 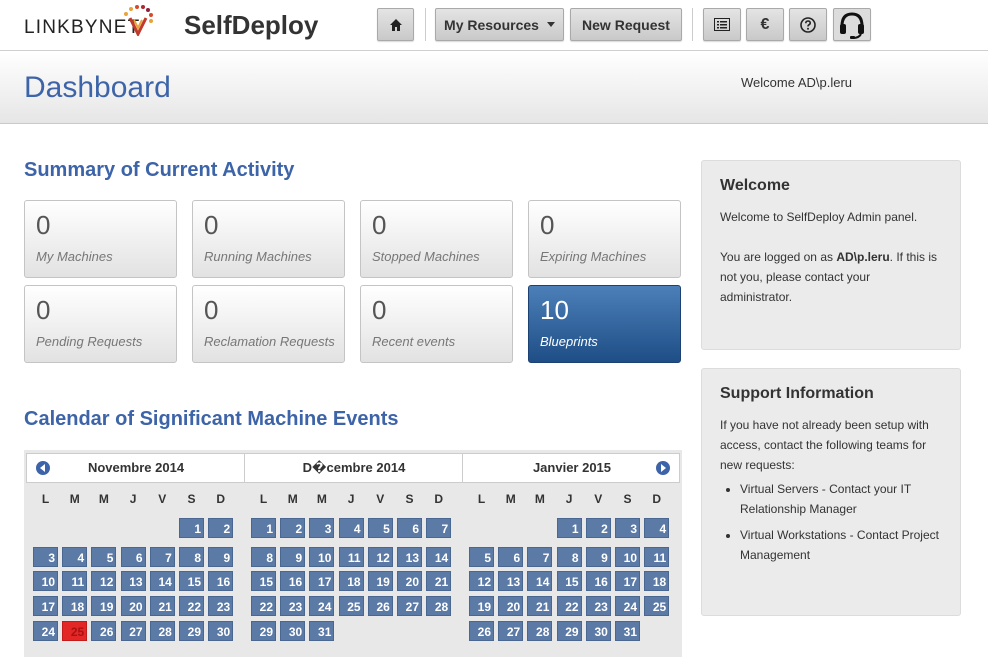 What do you see at coordinates (100, 239) in the screenshot?
I see `tile-my-machines: 0 My Machines` at bounding box center [100, 239].